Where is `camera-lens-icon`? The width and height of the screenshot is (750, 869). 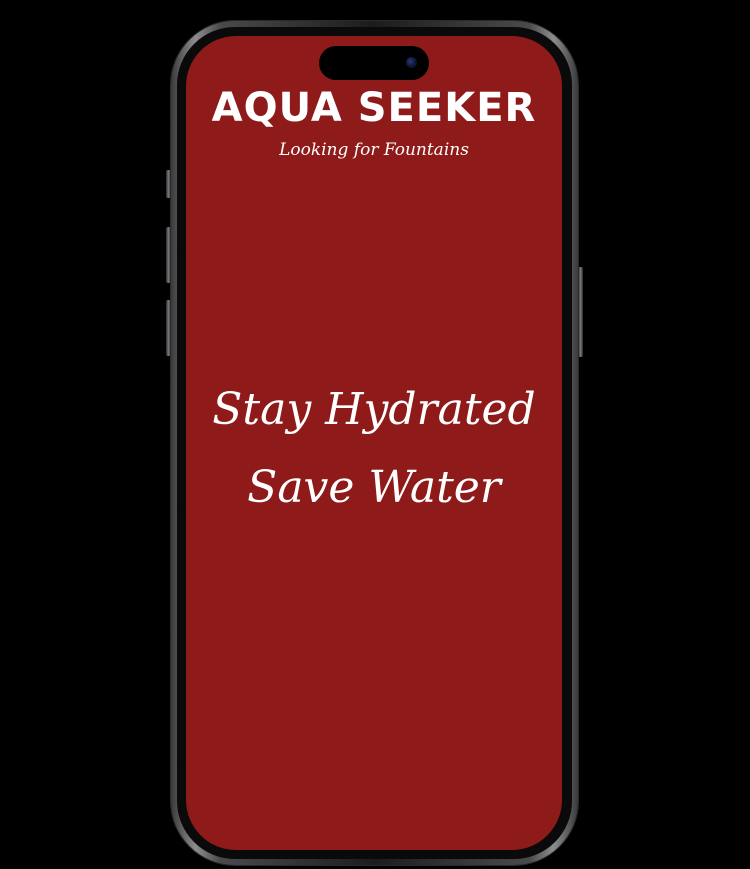 camera-lens-icon is located at coordinates (411, 62).